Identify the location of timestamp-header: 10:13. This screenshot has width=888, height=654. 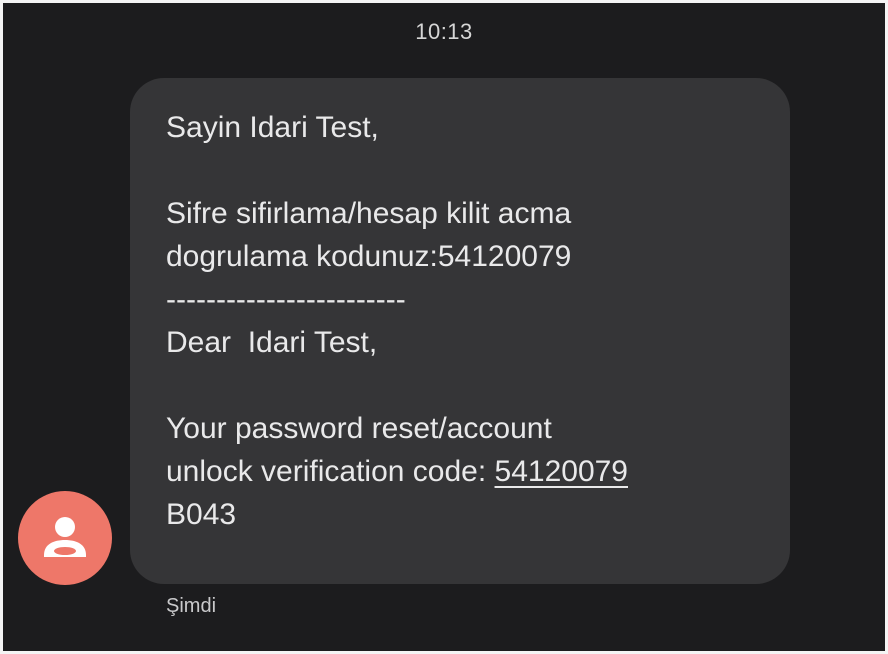
(444, 31).